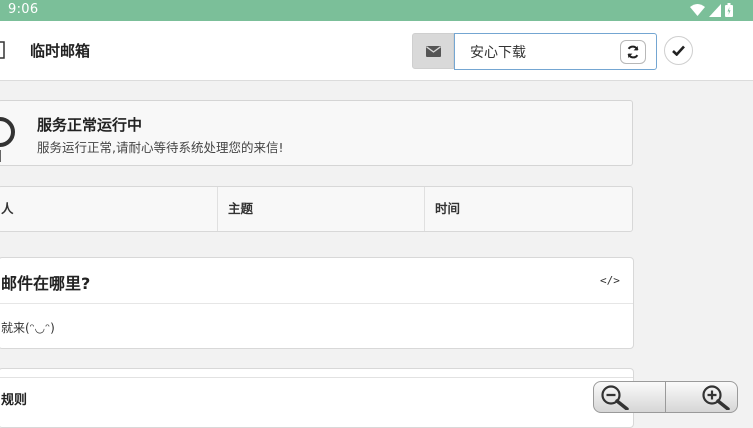 The width and height of the screenshot is (753, 428). I want to click on refresh-icon, so click(633, 52).